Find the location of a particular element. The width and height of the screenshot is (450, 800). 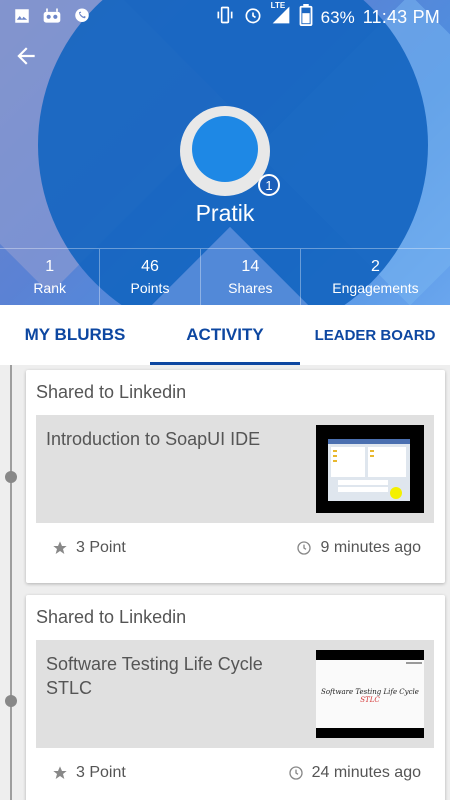

time-ago: 9 minutes ago is located at coordinates (370, 547).